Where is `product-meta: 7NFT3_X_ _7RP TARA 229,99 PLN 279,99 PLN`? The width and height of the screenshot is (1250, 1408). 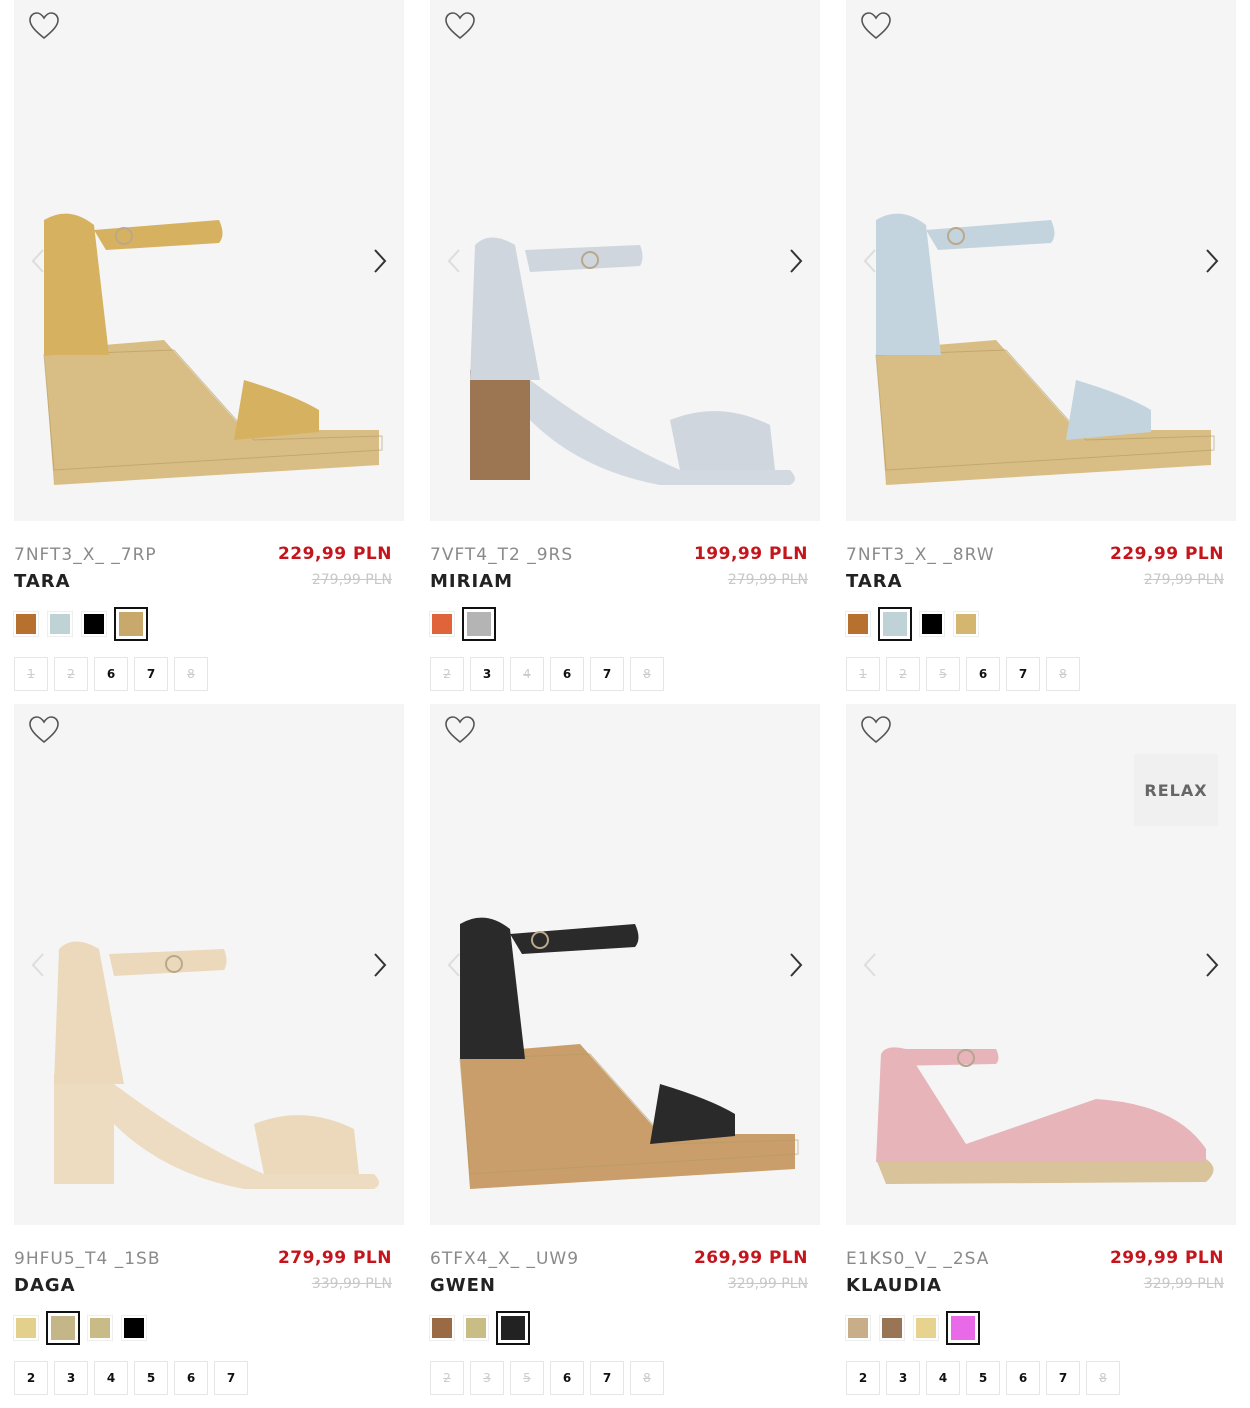
product-meta: 7NFT3_X_ _7RP TARA 229,99 PLN 279,99 PLN is located at coordinates (209, 570).